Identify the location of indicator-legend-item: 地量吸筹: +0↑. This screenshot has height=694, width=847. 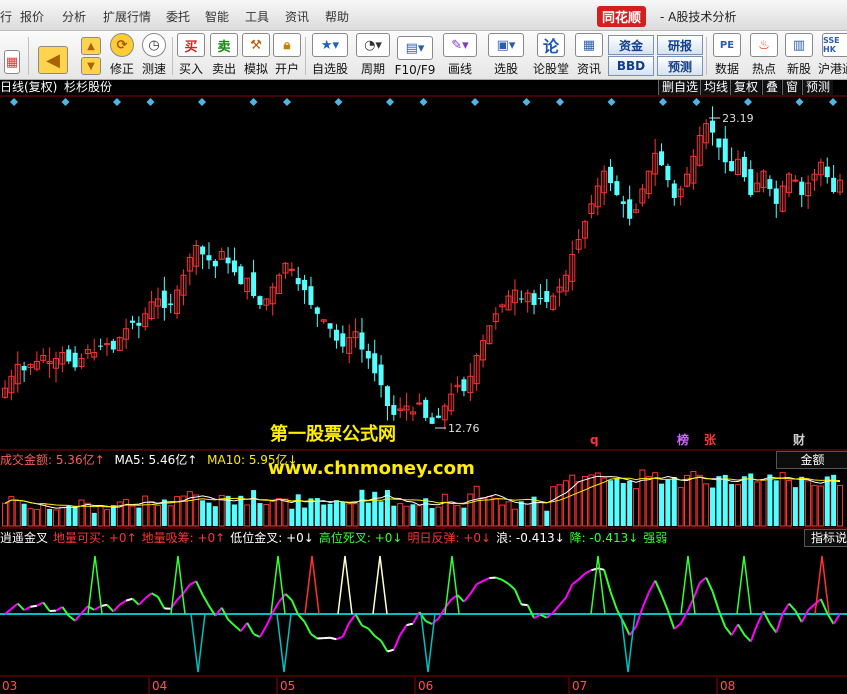
(183, 538).